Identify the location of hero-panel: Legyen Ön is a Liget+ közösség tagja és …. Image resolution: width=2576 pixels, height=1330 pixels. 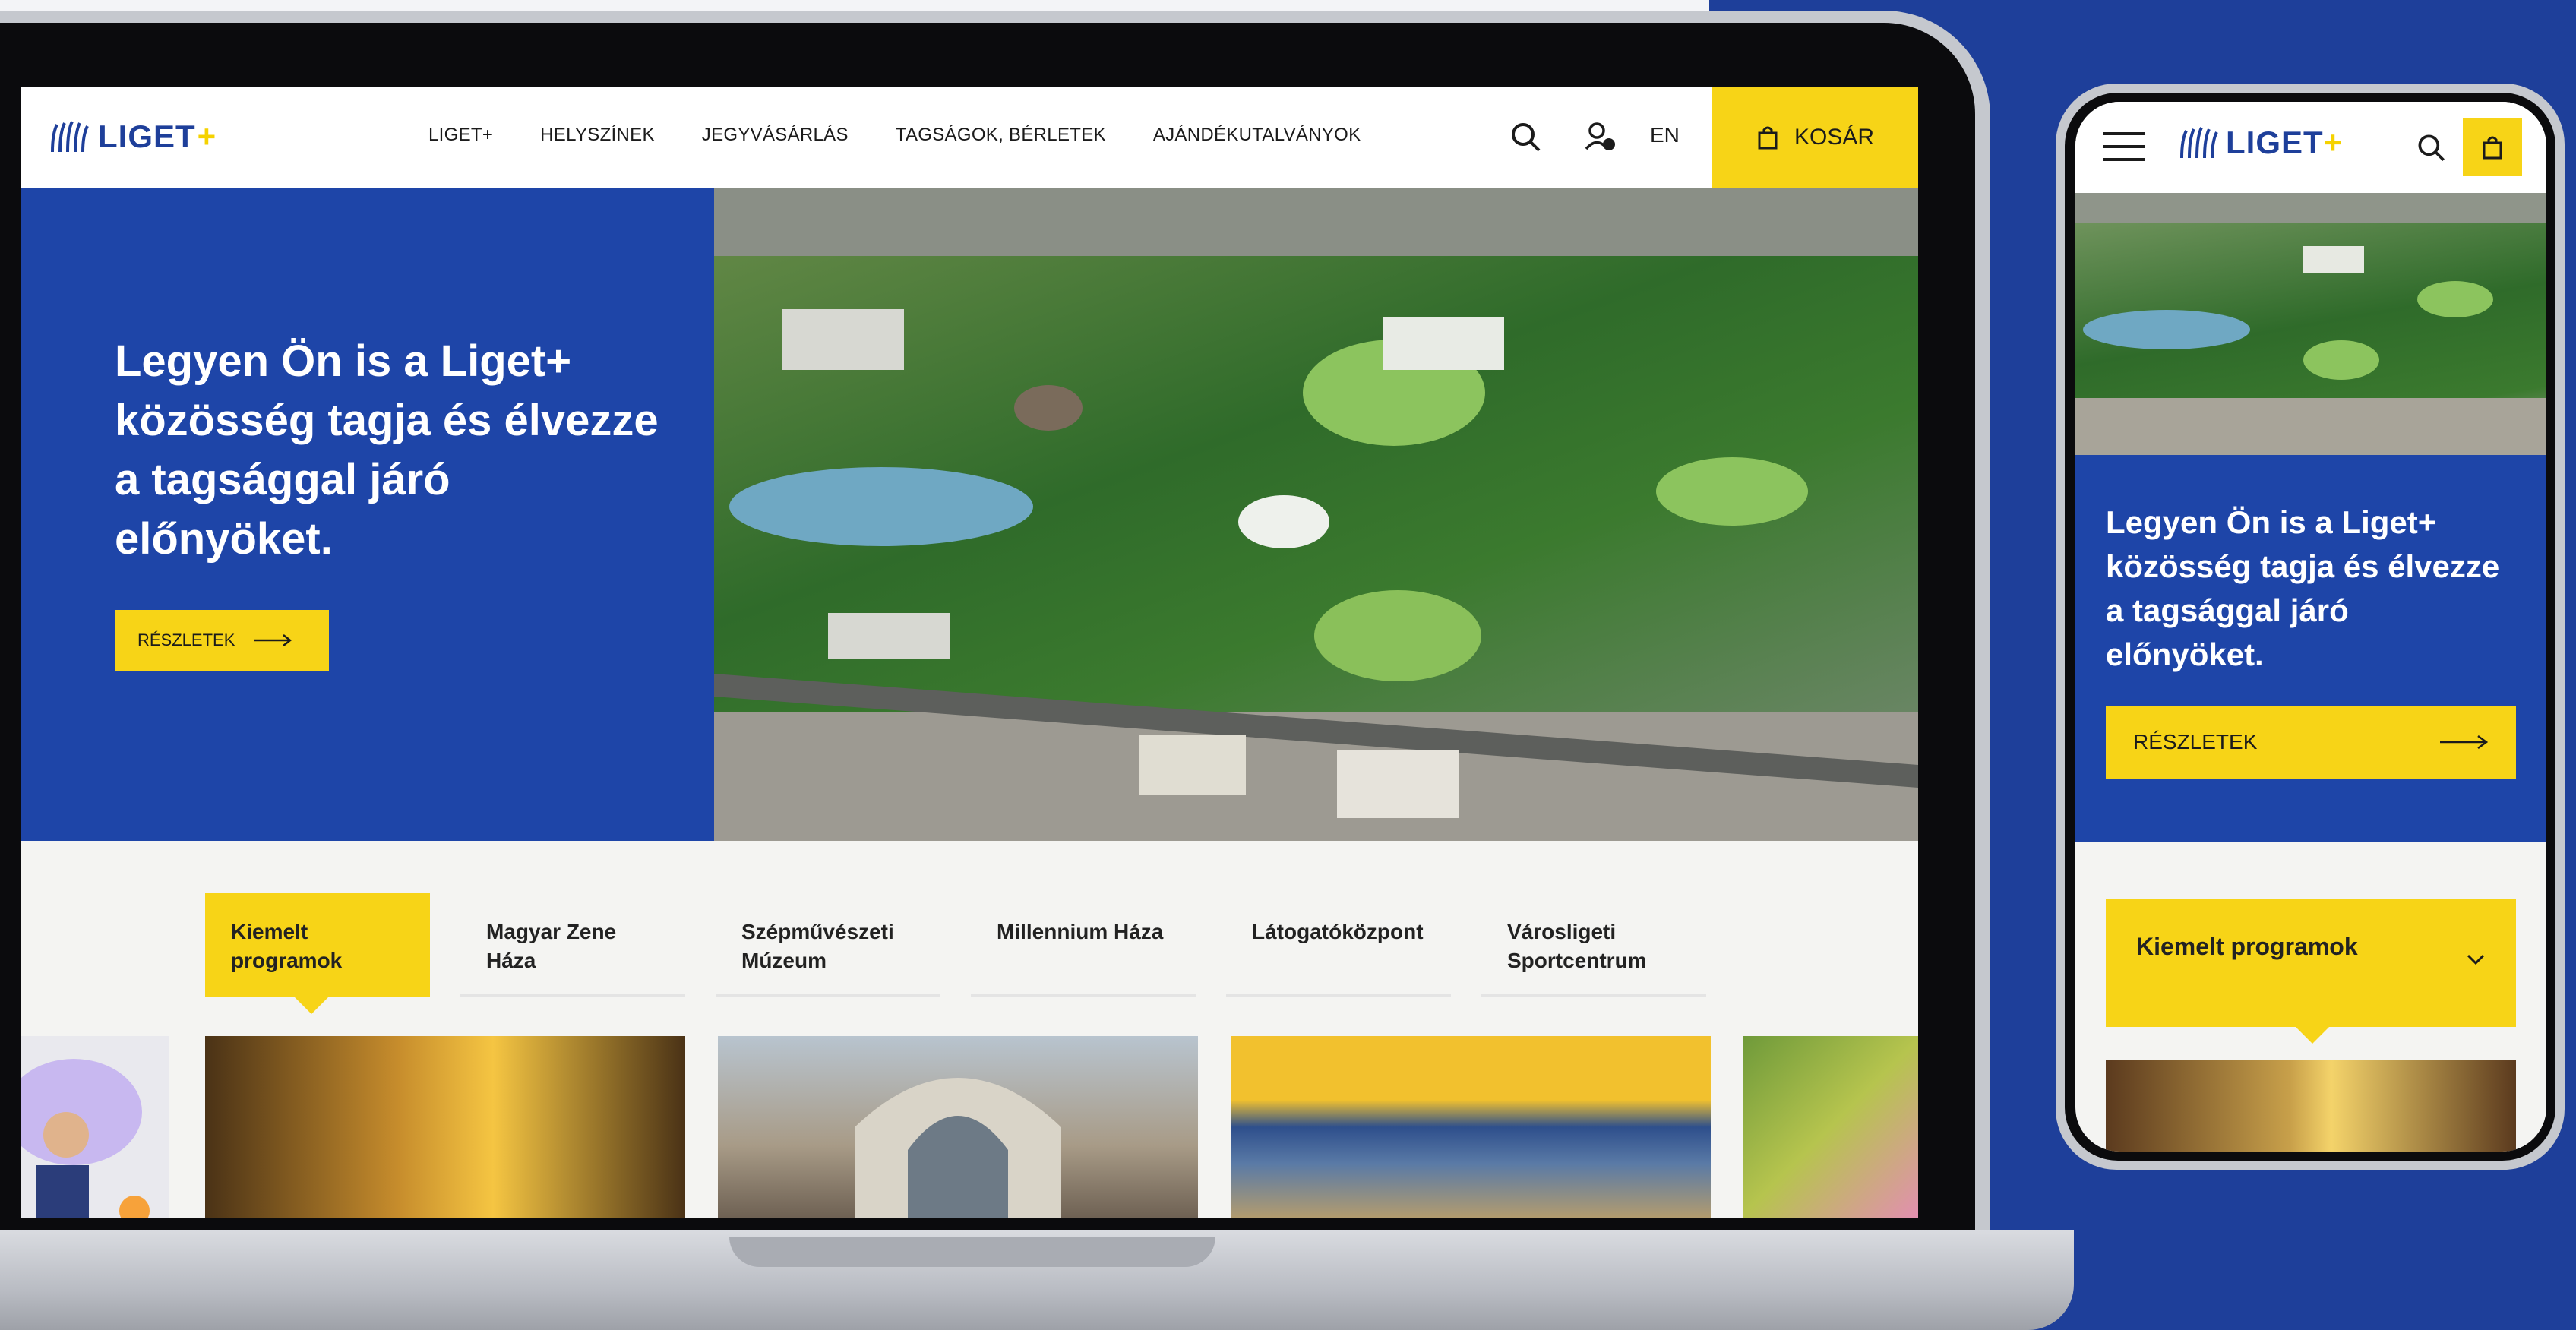
(367, 514).